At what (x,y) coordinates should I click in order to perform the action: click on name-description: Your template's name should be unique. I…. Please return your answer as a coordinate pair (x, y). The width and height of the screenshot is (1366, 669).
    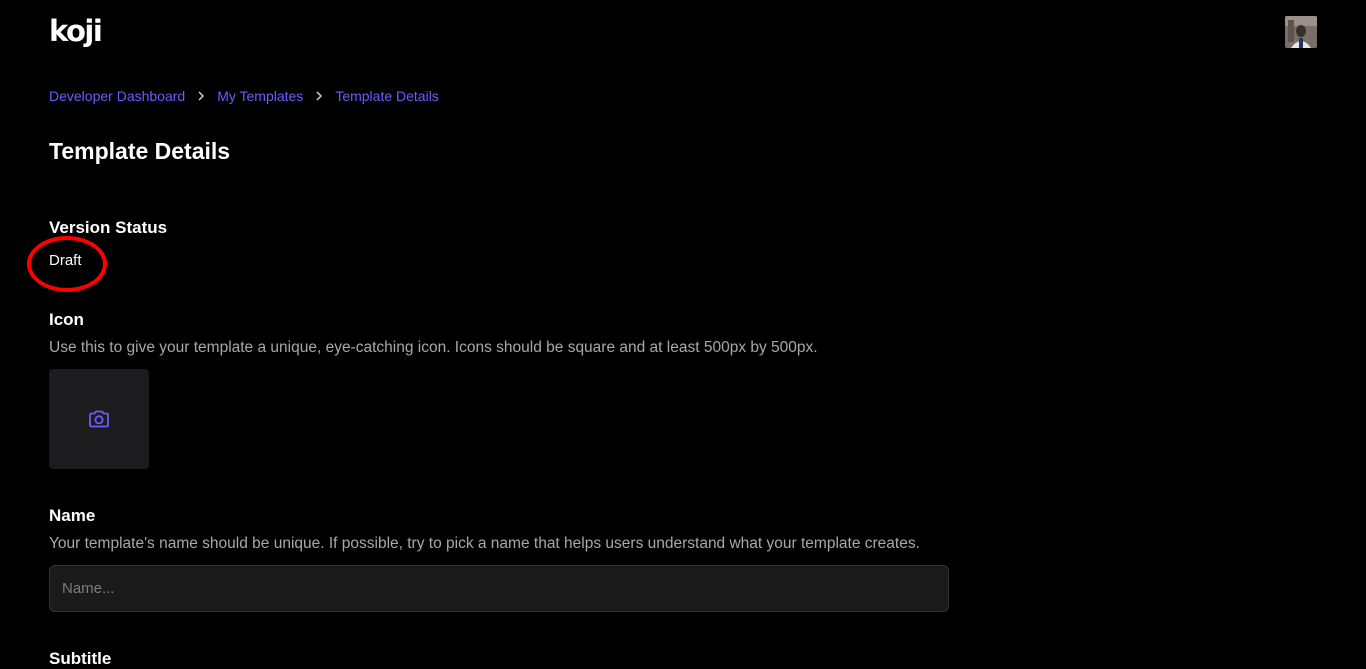
    Looking at the image, I should click on (484, 543).